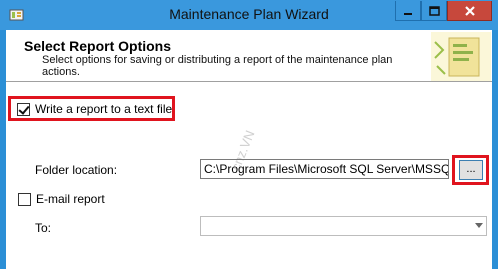  Describe the element at coordinates (343, 226) in the screenshot. I see `to-operator-combobox` at that location.